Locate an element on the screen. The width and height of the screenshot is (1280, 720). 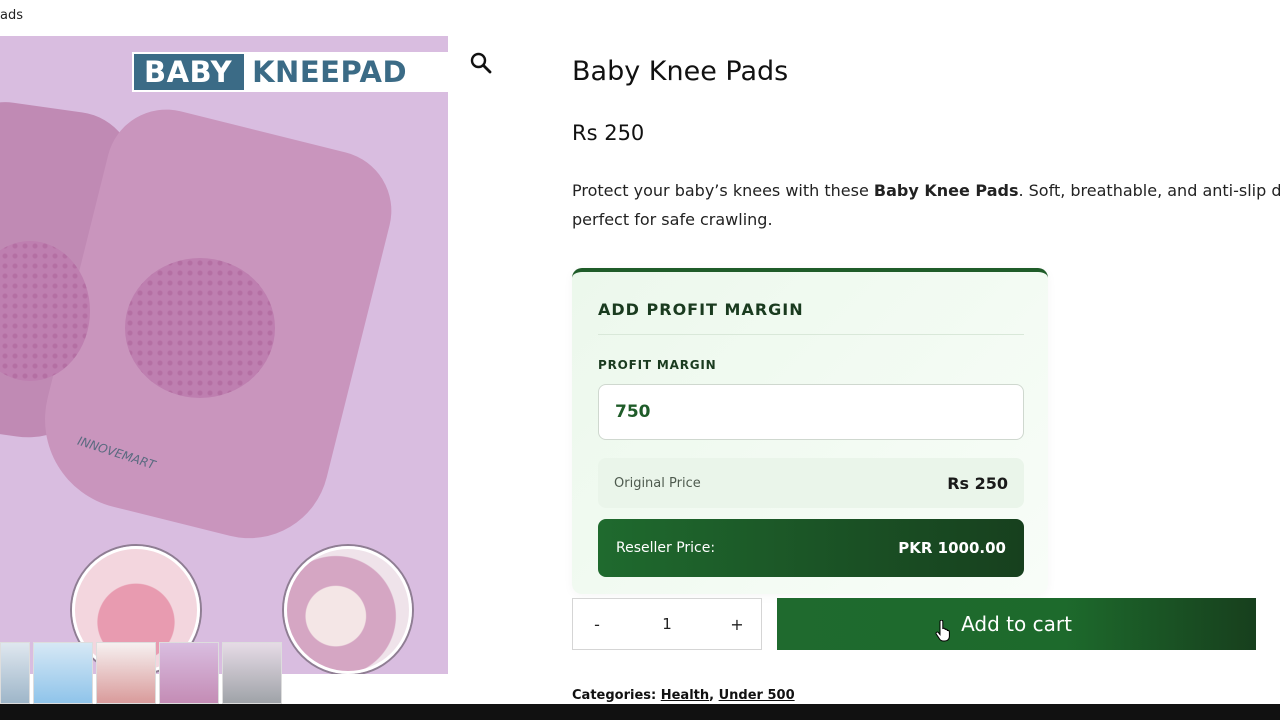
product-categories: Categories: Health, Under 500 is located at coordinates (683, 695).